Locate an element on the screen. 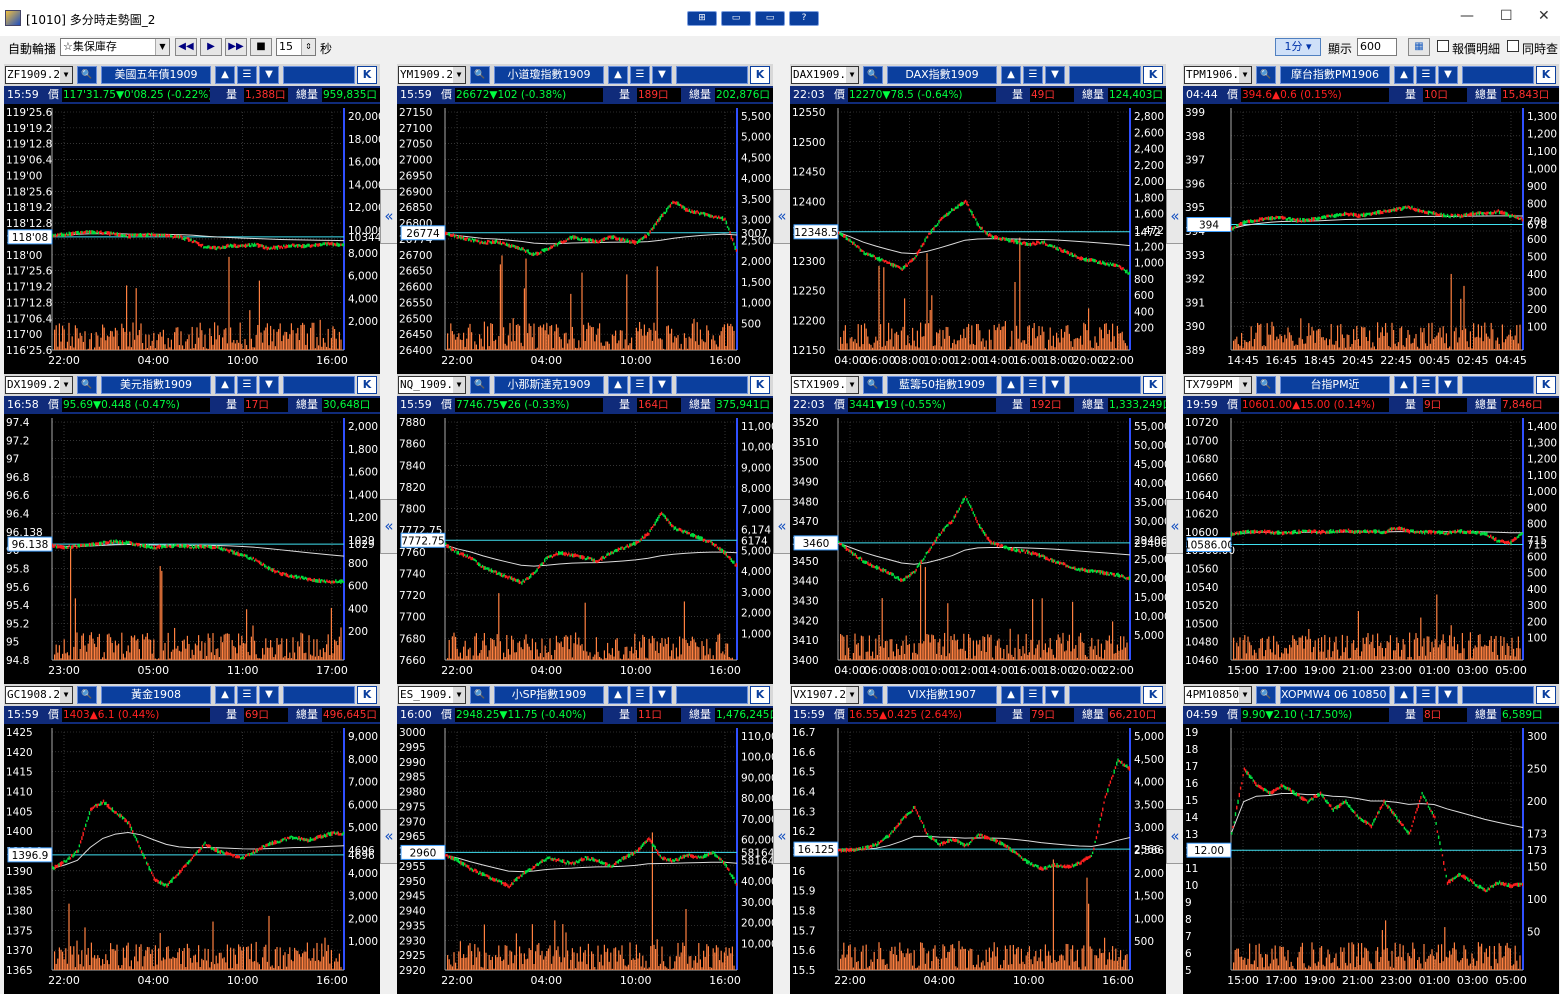  minimize-icon: — is located at coordinates (1467, 16).